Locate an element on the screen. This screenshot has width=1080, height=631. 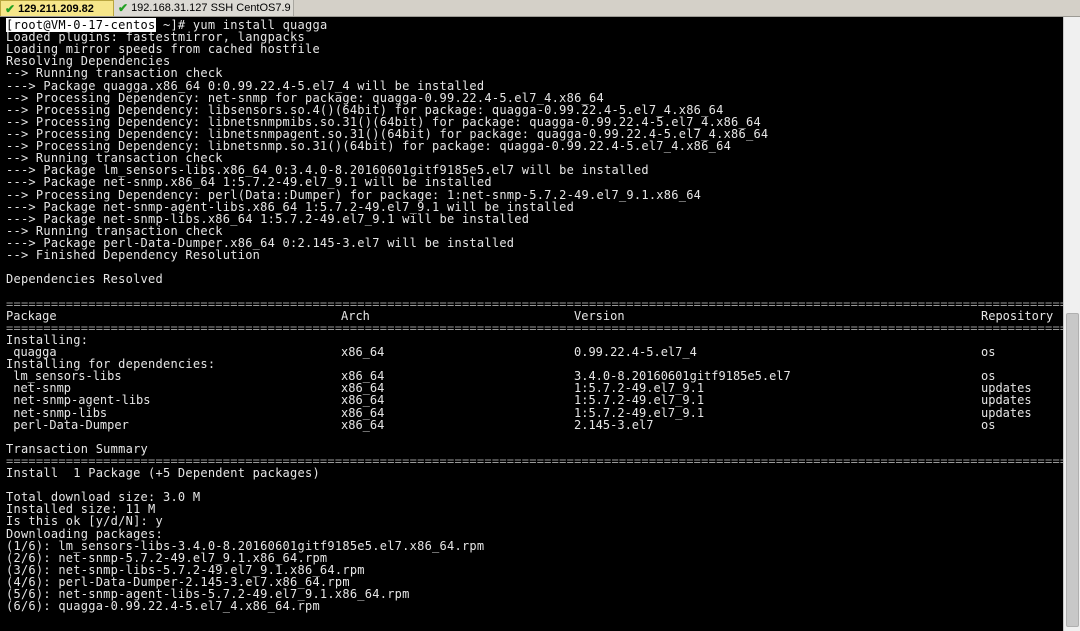
cell-name: net-snmp-agent-libs is located at coordinates (78, 400).